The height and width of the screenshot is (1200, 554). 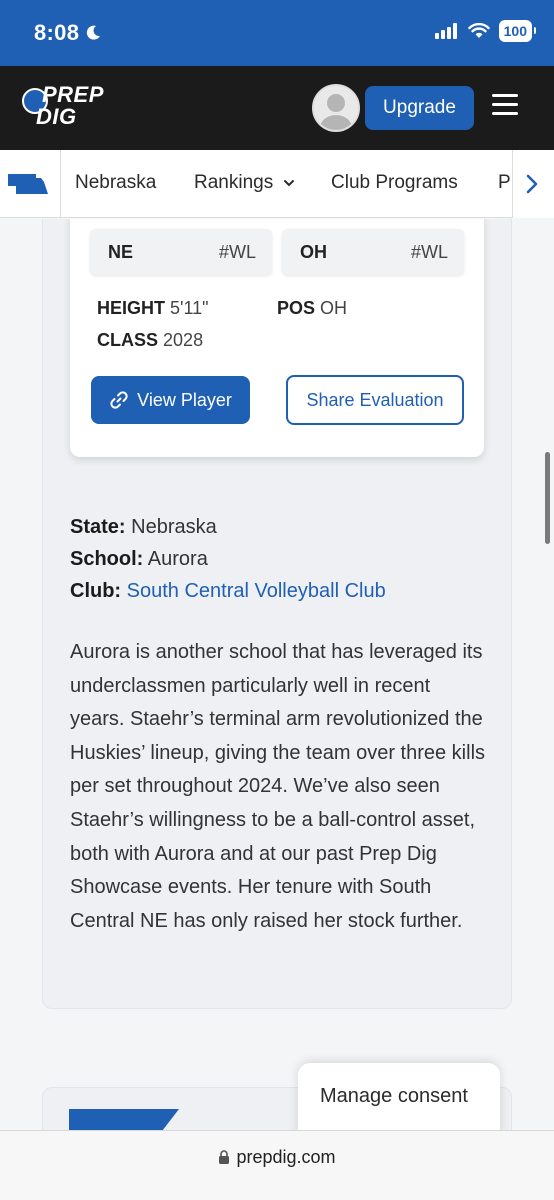 What do you see at coordinates (73, 94) in the screenshot?
I see `logo-line-1: PREP` at bounding box center [73, 94].